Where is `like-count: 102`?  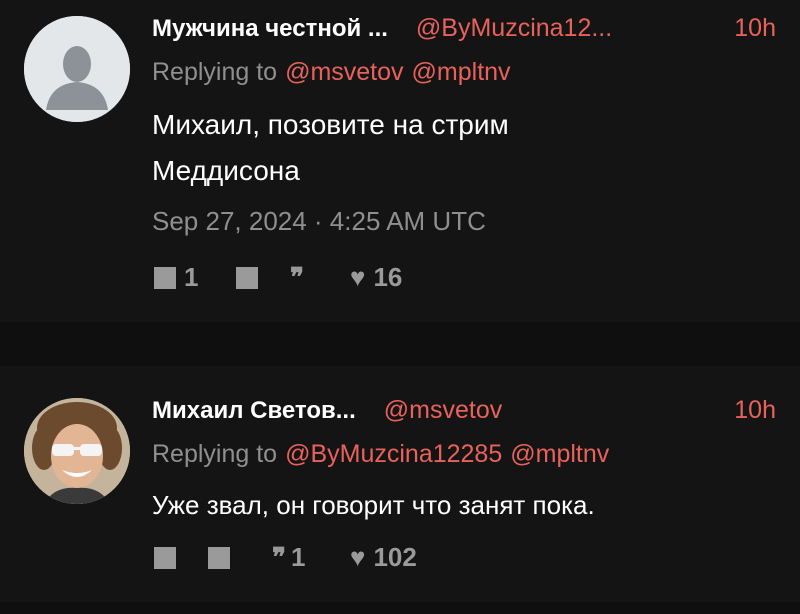
like-count: 102 is located at coordinates (395, 557).